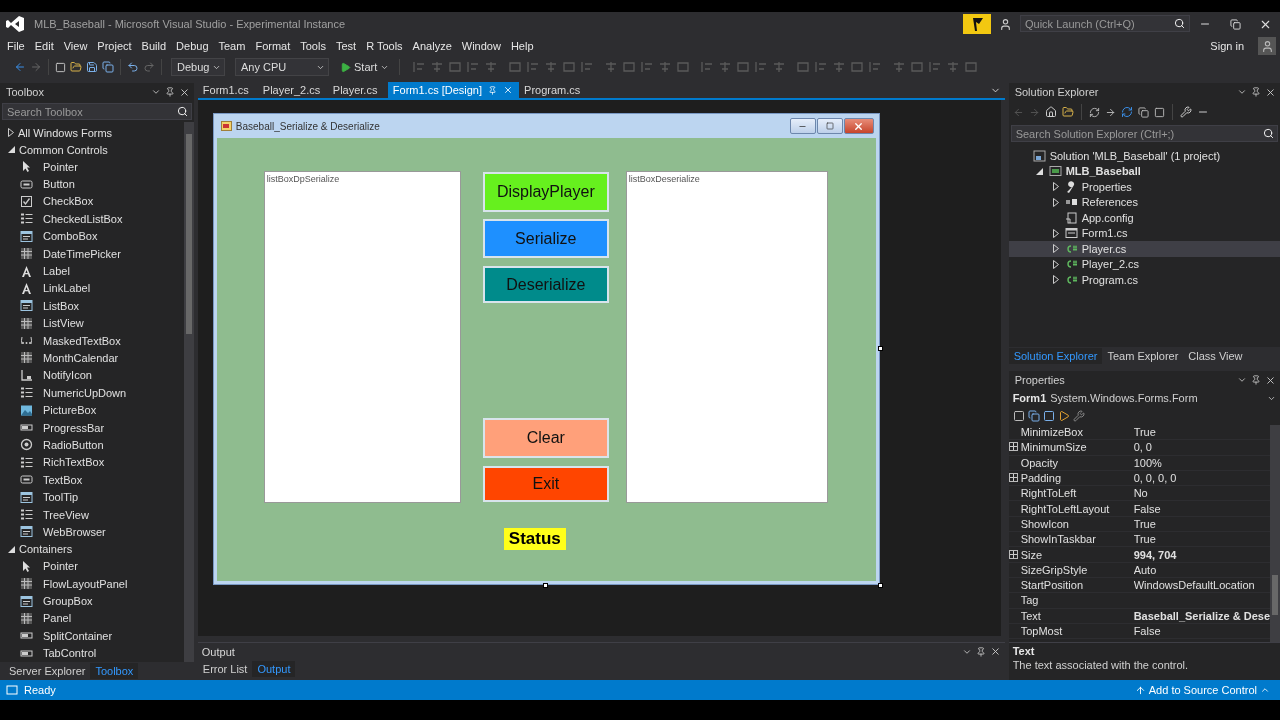  I want to click on maximize-icon, so click(829, 126).